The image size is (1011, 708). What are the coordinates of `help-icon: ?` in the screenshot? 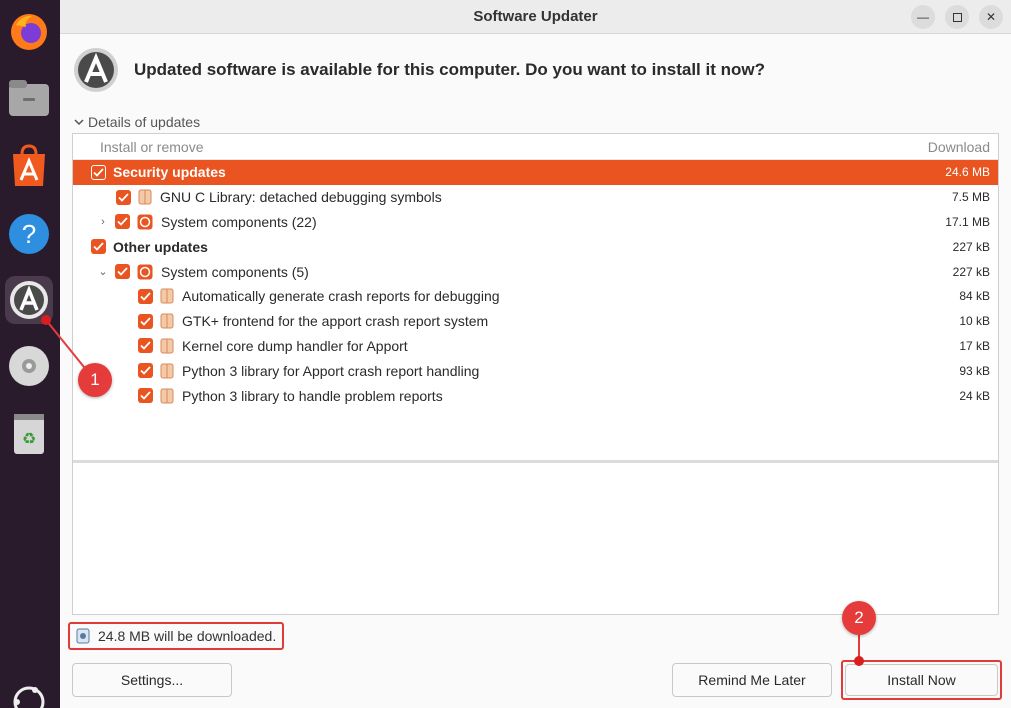 It's located at (29, 234).